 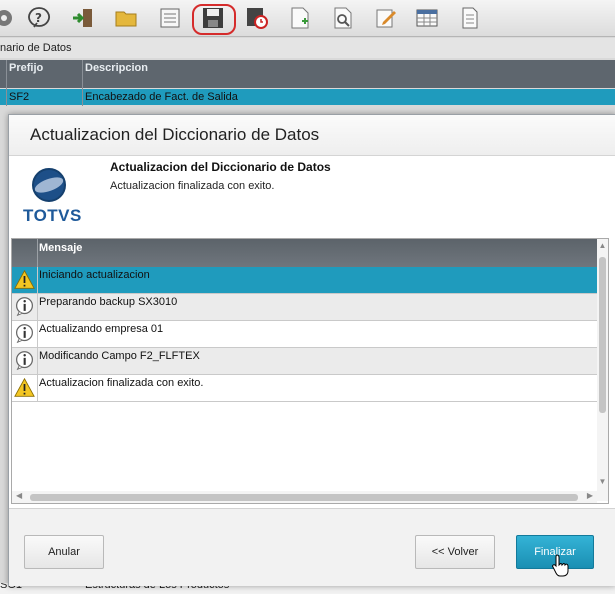 What do you see at coordinates (116, 68) in the screenshot?
I see `column-descripcion: Descripcion` at bounding box center [116, 68].